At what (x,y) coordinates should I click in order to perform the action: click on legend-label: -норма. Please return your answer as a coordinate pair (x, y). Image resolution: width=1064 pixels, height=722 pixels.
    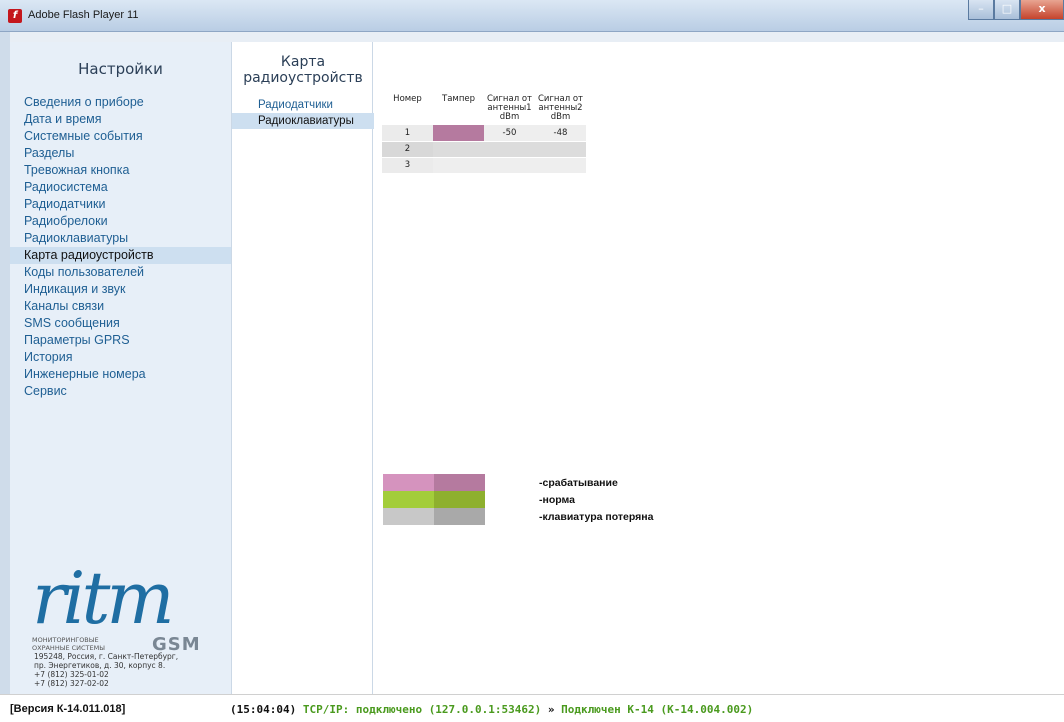
    Looking at the image, I should click on (557, 499).